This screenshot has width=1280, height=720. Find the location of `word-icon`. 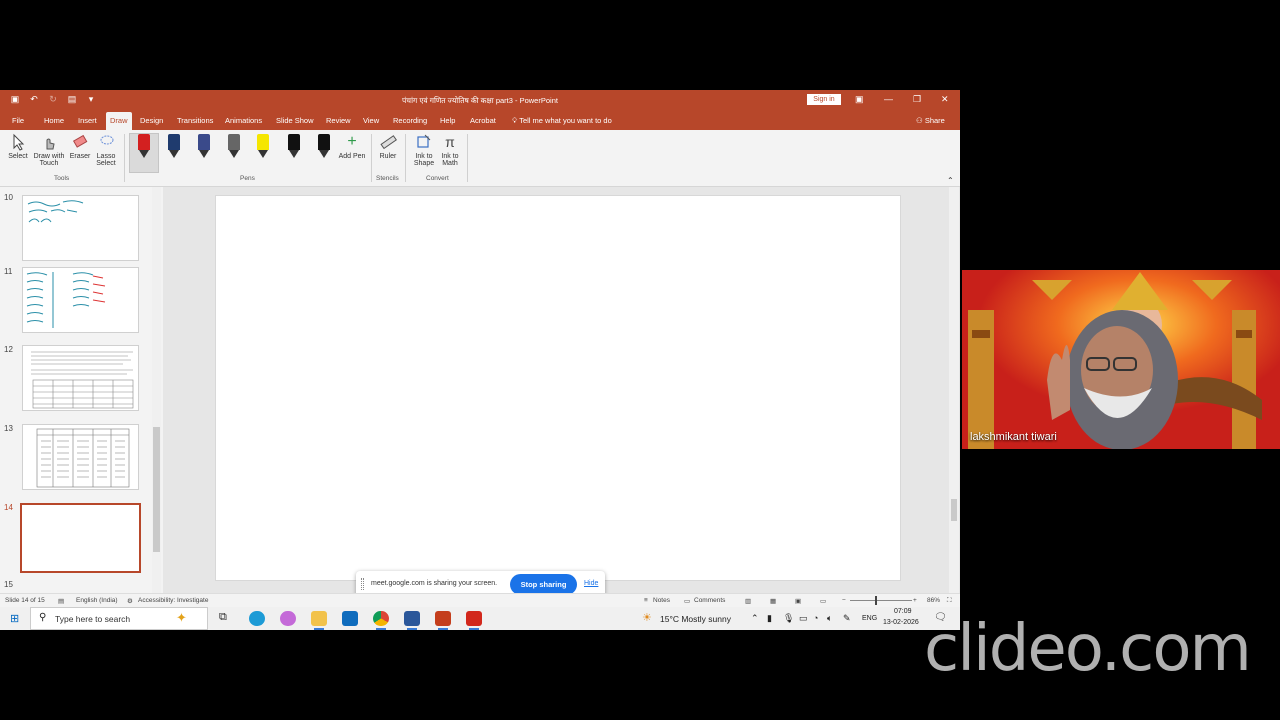

word-icon is located at coordinates (412, 618).